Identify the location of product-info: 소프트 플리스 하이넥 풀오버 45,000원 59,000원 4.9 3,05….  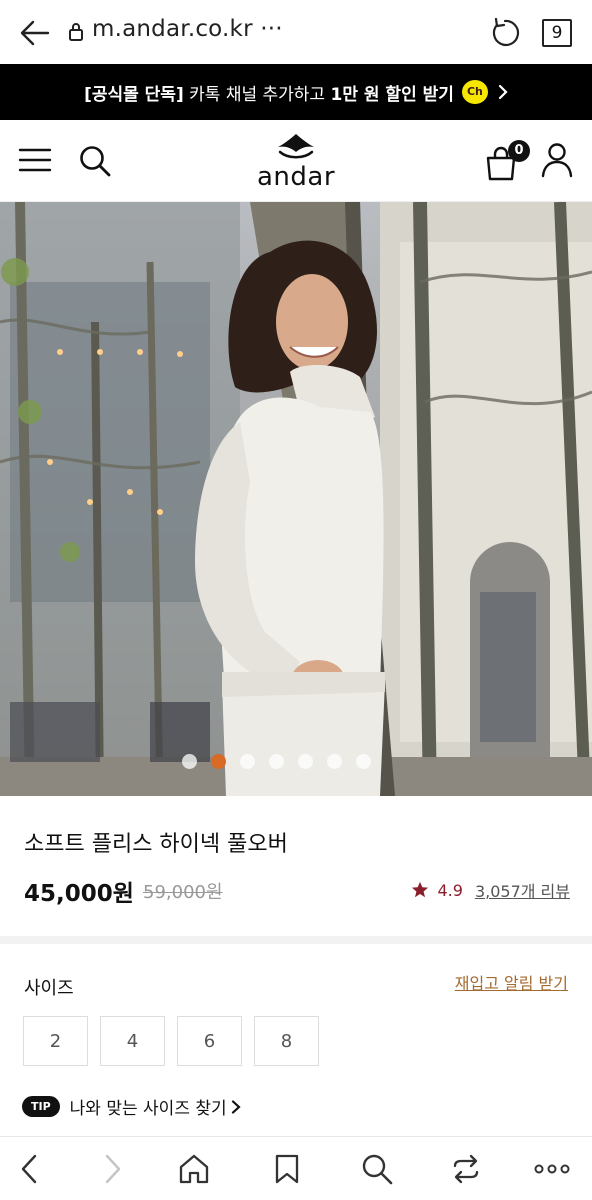
(296, 866).